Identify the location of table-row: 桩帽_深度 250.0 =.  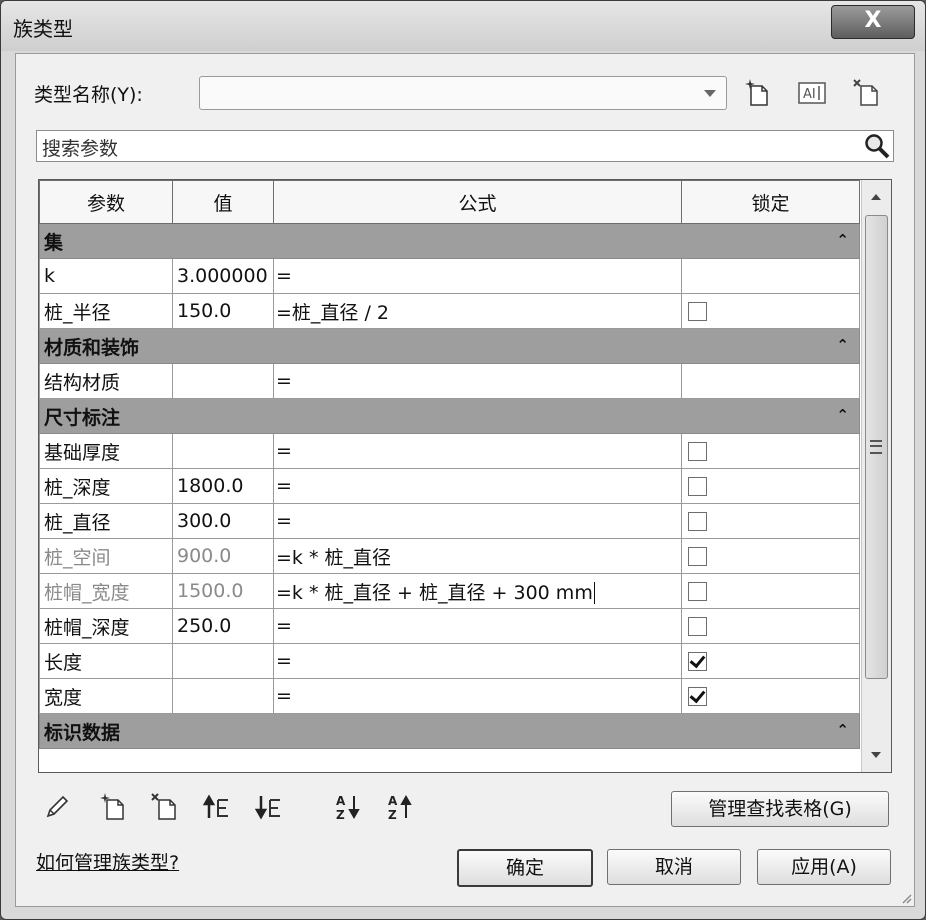
(449, 626).